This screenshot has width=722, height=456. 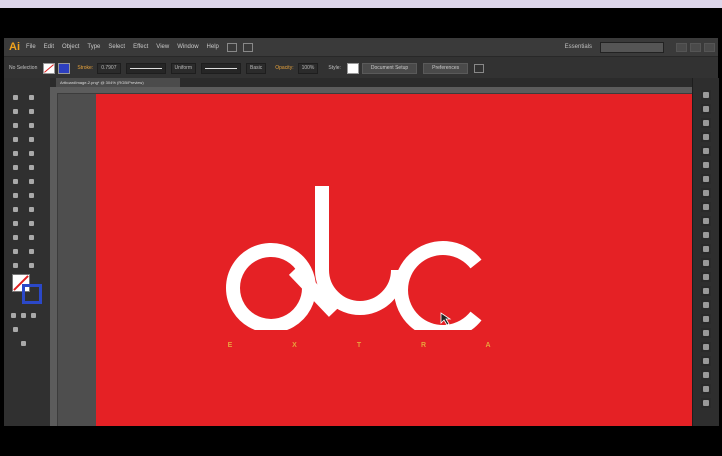 I want to click on width-tool-icon, so click(x=15, y=195).